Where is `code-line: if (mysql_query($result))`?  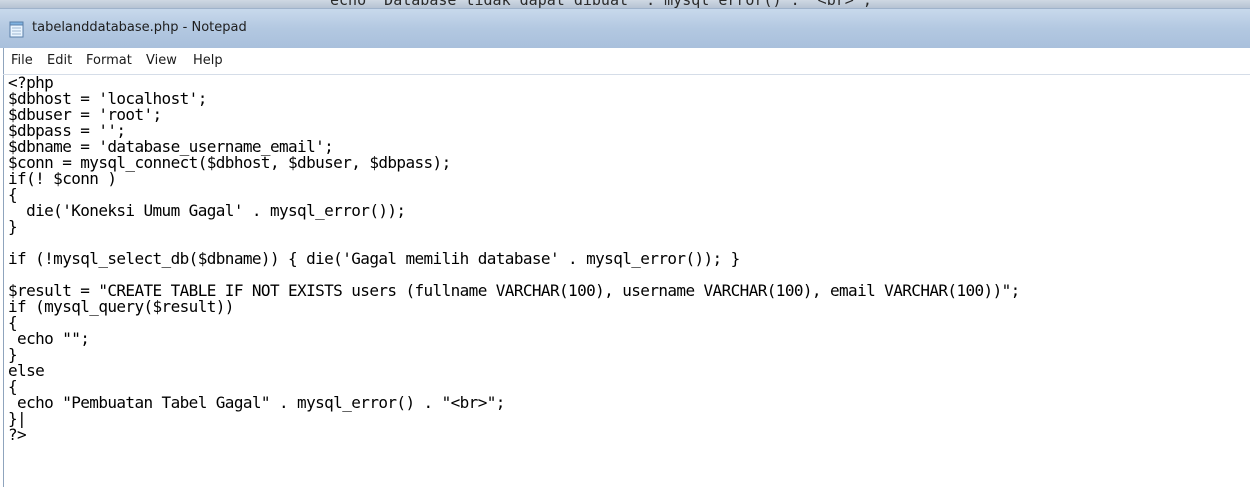
code-line: if (mysql_query($result)) is located at coordinates (121, 306).